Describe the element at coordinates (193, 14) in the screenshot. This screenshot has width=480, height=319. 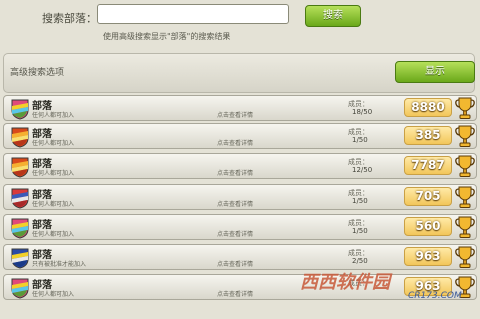
I see `search-clan-input` at that location.